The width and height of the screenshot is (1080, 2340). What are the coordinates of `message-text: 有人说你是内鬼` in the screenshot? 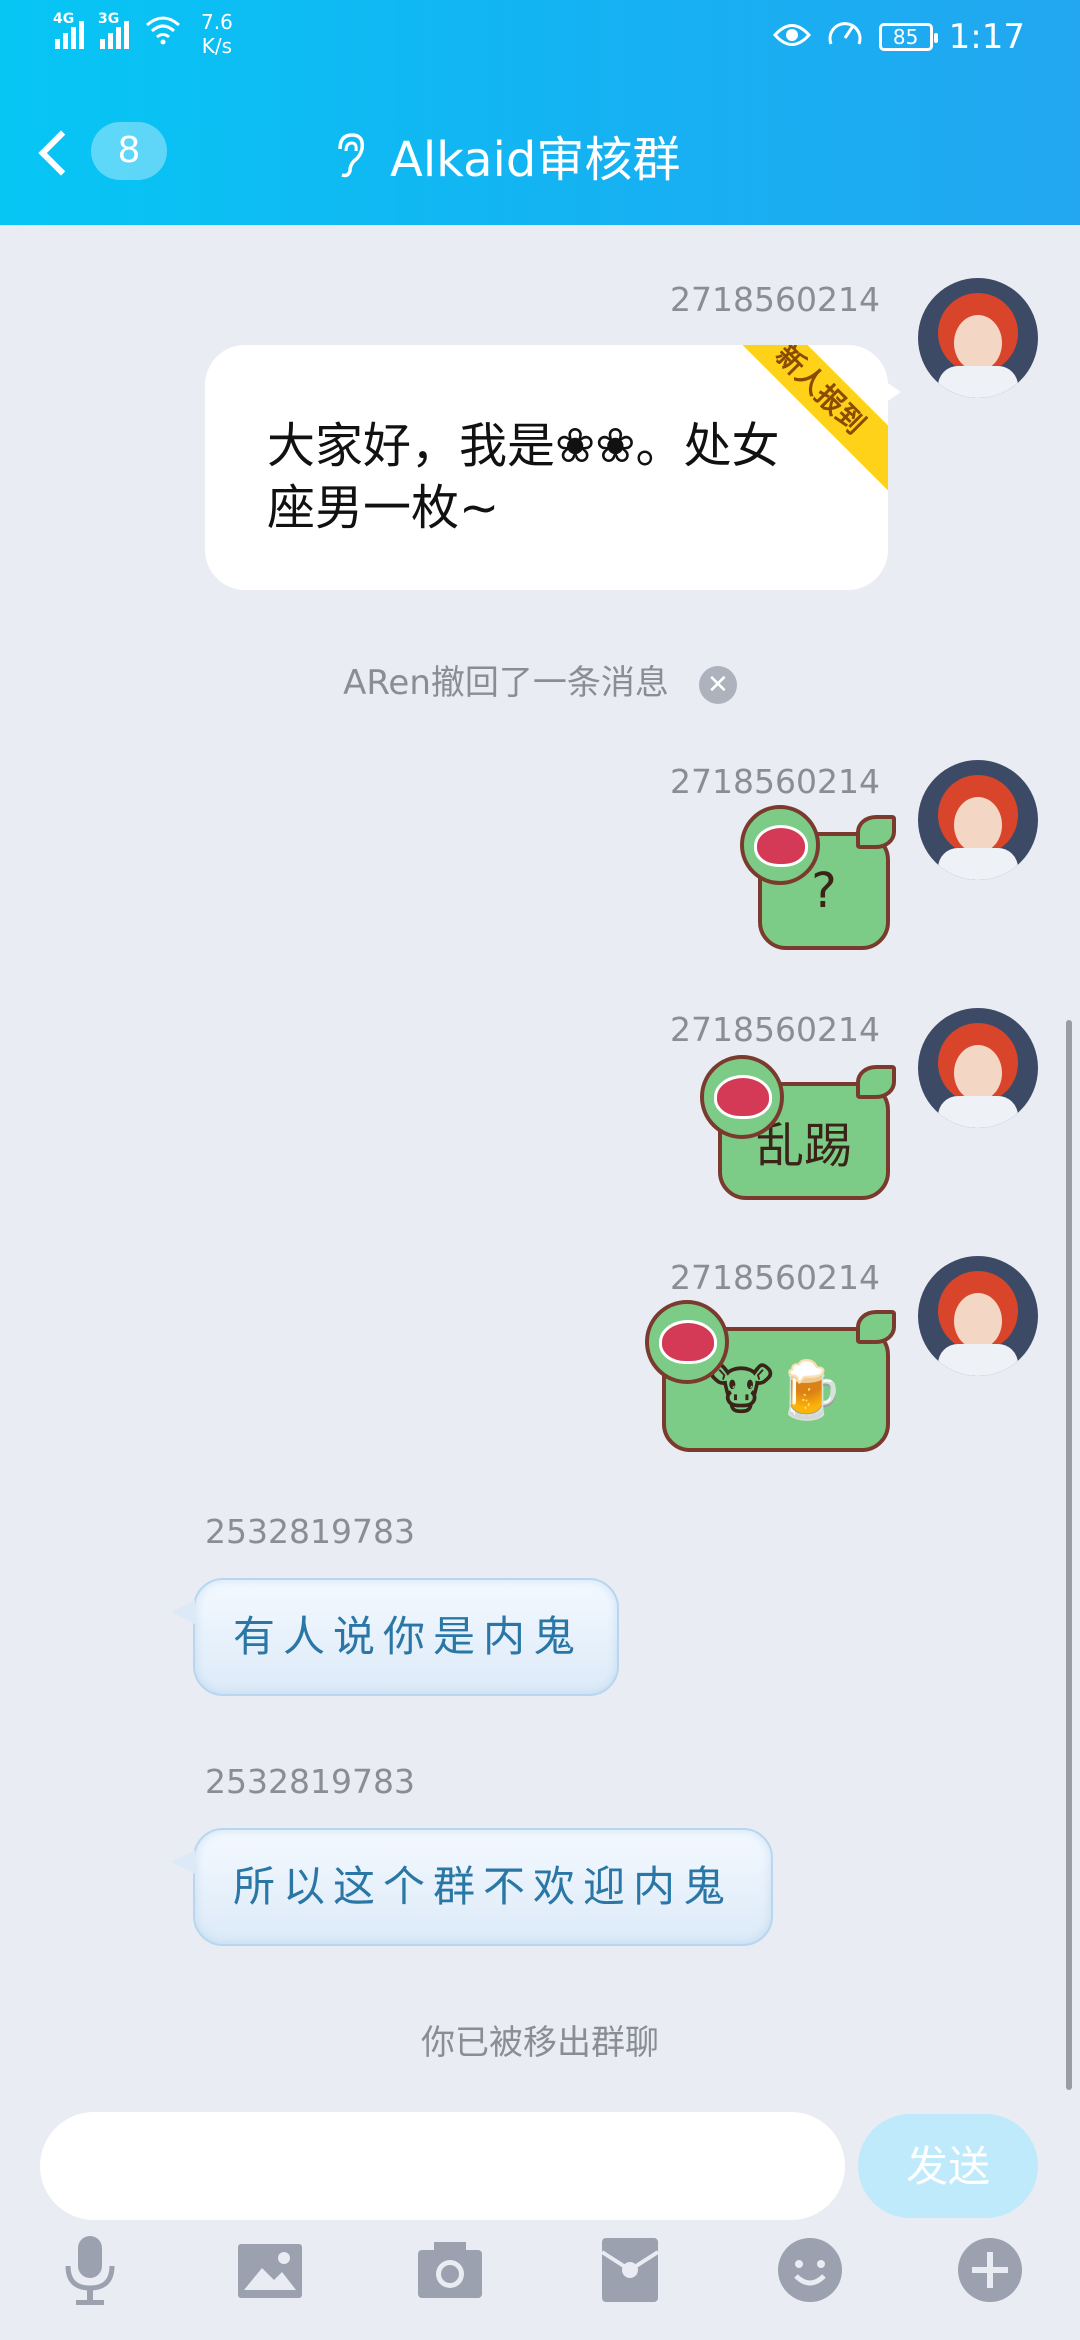 It's located at (408, 1636).